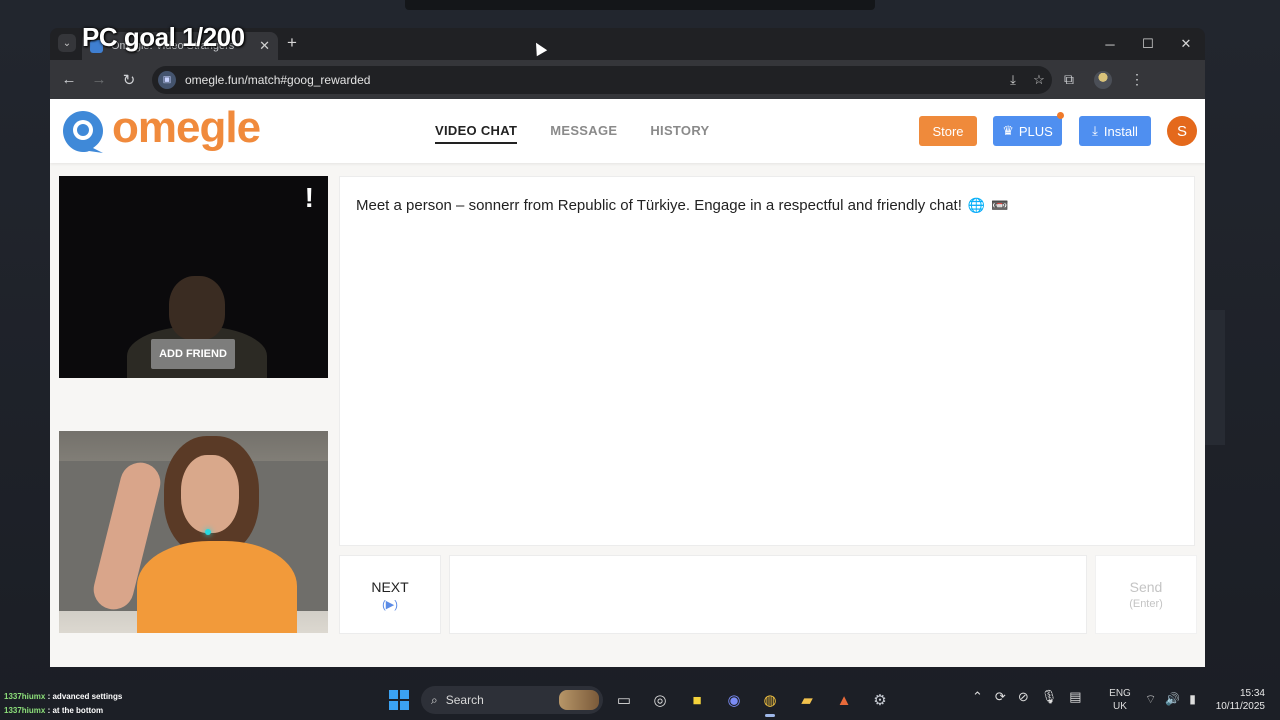  Describe the element at coordinates (1240, 706) in the screenshot. I see `clock-date: 10/11/2025` at that location.